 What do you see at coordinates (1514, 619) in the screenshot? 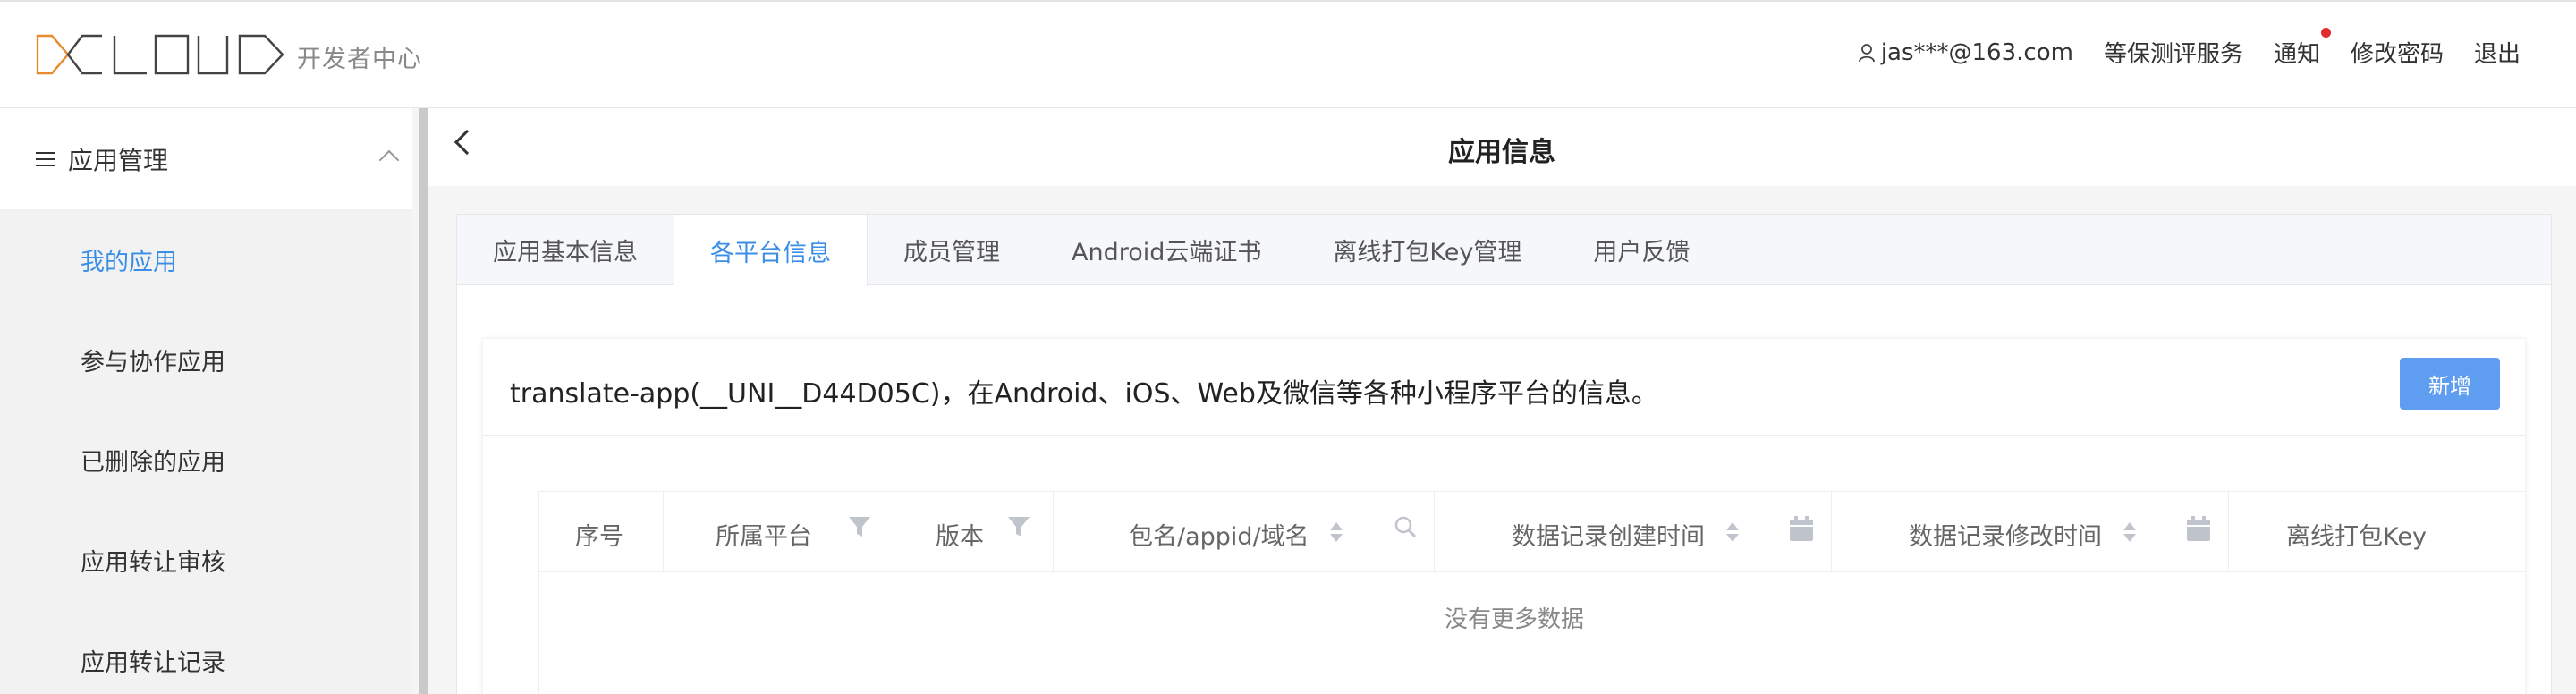
I see `empty-state-text: 没有更多数据` at bounding box center [1514, 619].